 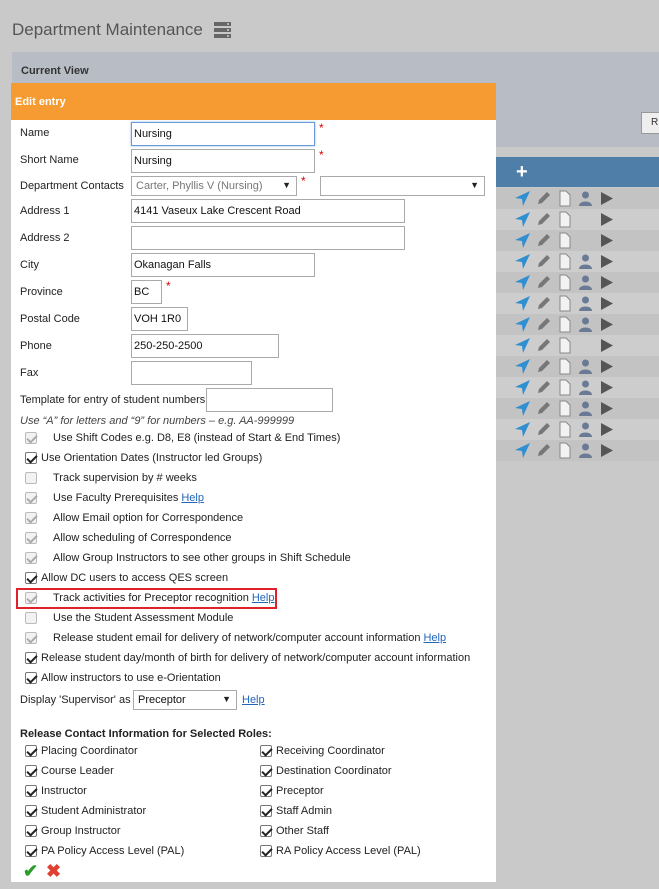 I want to click on address2-input, so click(x=268, y=238).